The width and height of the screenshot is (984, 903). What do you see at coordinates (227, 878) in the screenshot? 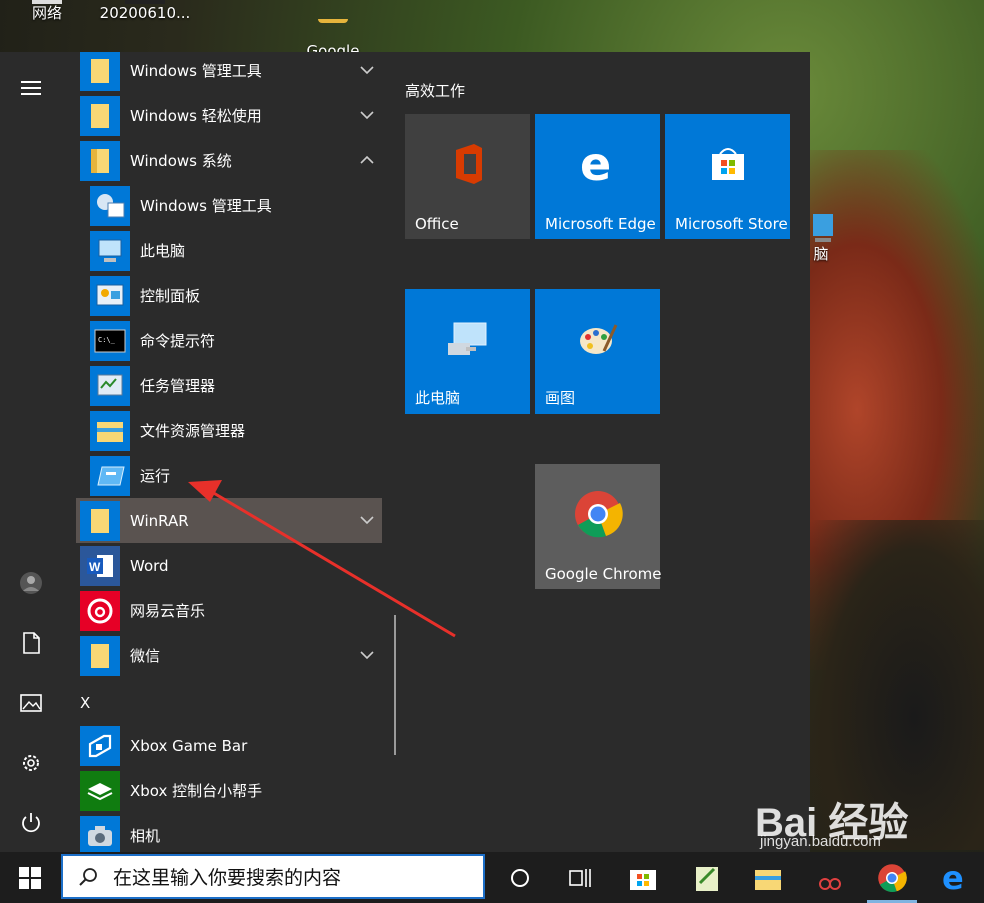
I see `search-placeholder: 在这里输入你要搜索的内容` at bounding box center [227, 878].